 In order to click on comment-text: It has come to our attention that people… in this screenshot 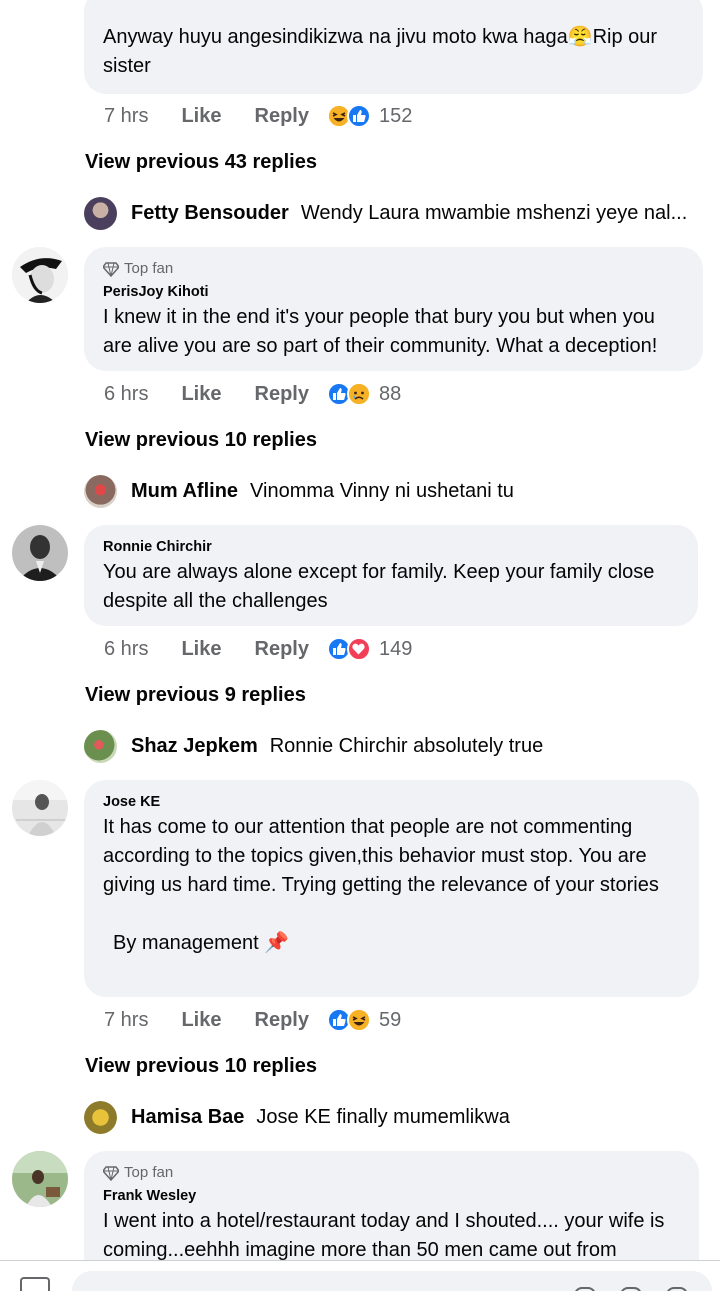, I will do `click(381, 856)`.